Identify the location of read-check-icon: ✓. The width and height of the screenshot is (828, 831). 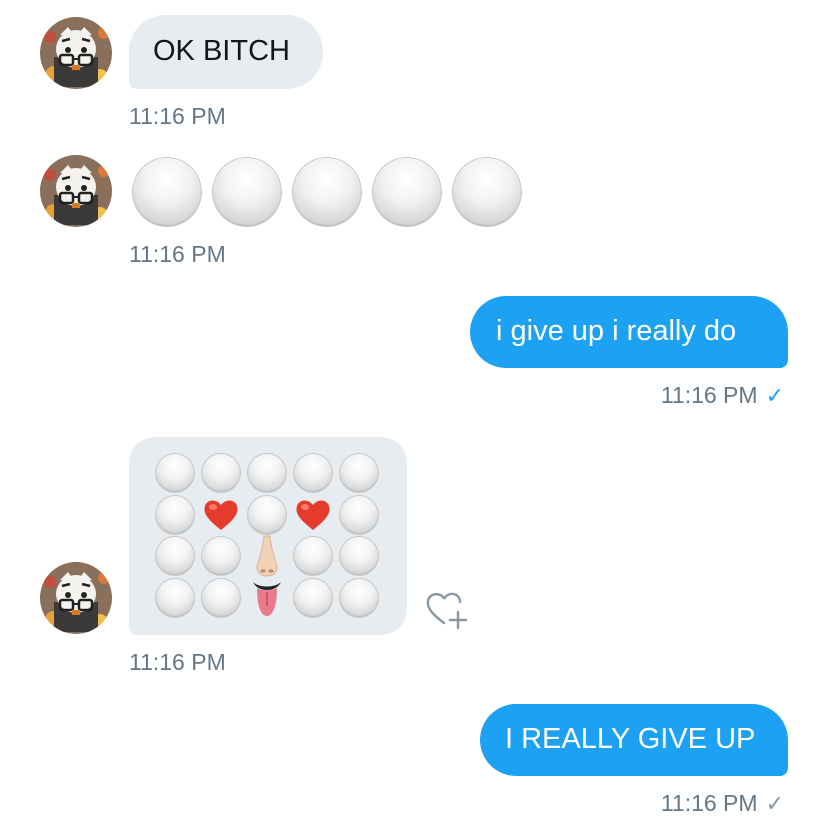
(774, 395).